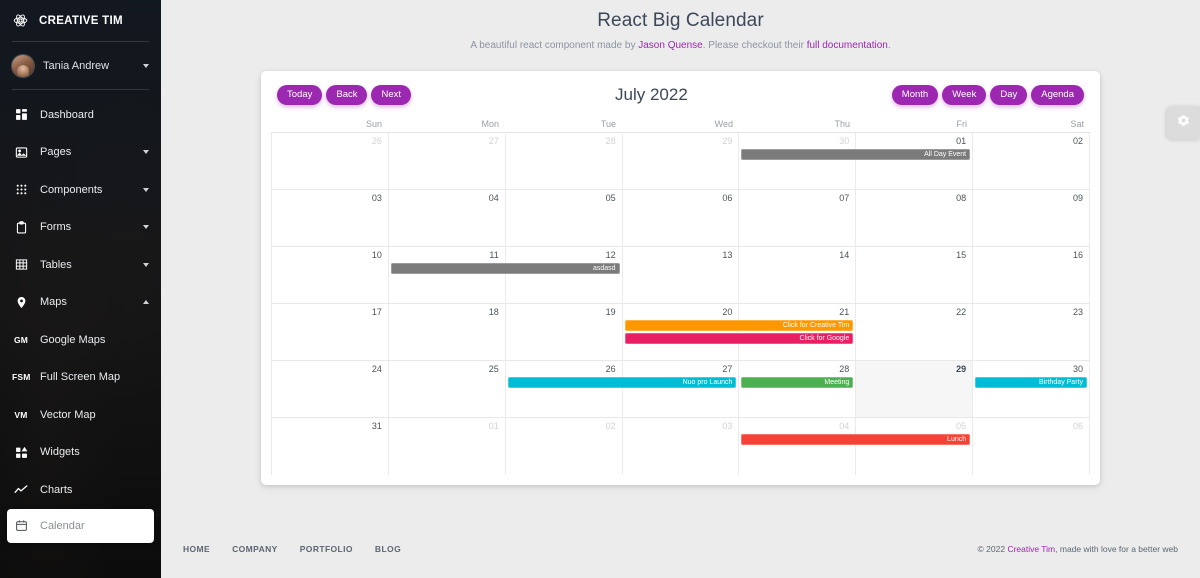 The width and height of the screenshot is (1200, 578). I want to click on sidebar-item-label: Forms, so click(56, 227).